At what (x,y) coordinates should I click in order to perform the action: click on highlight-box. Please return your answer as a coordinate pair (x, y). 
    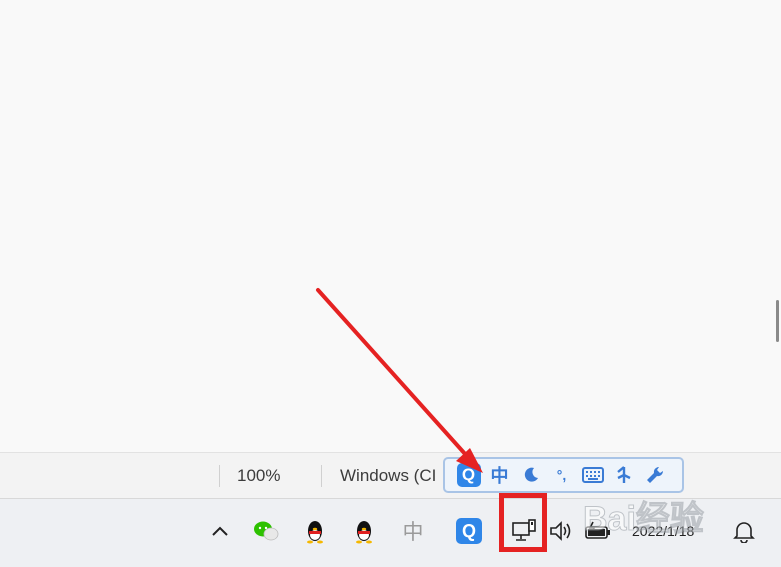
    Looking at the image, I should click on (523, 522).